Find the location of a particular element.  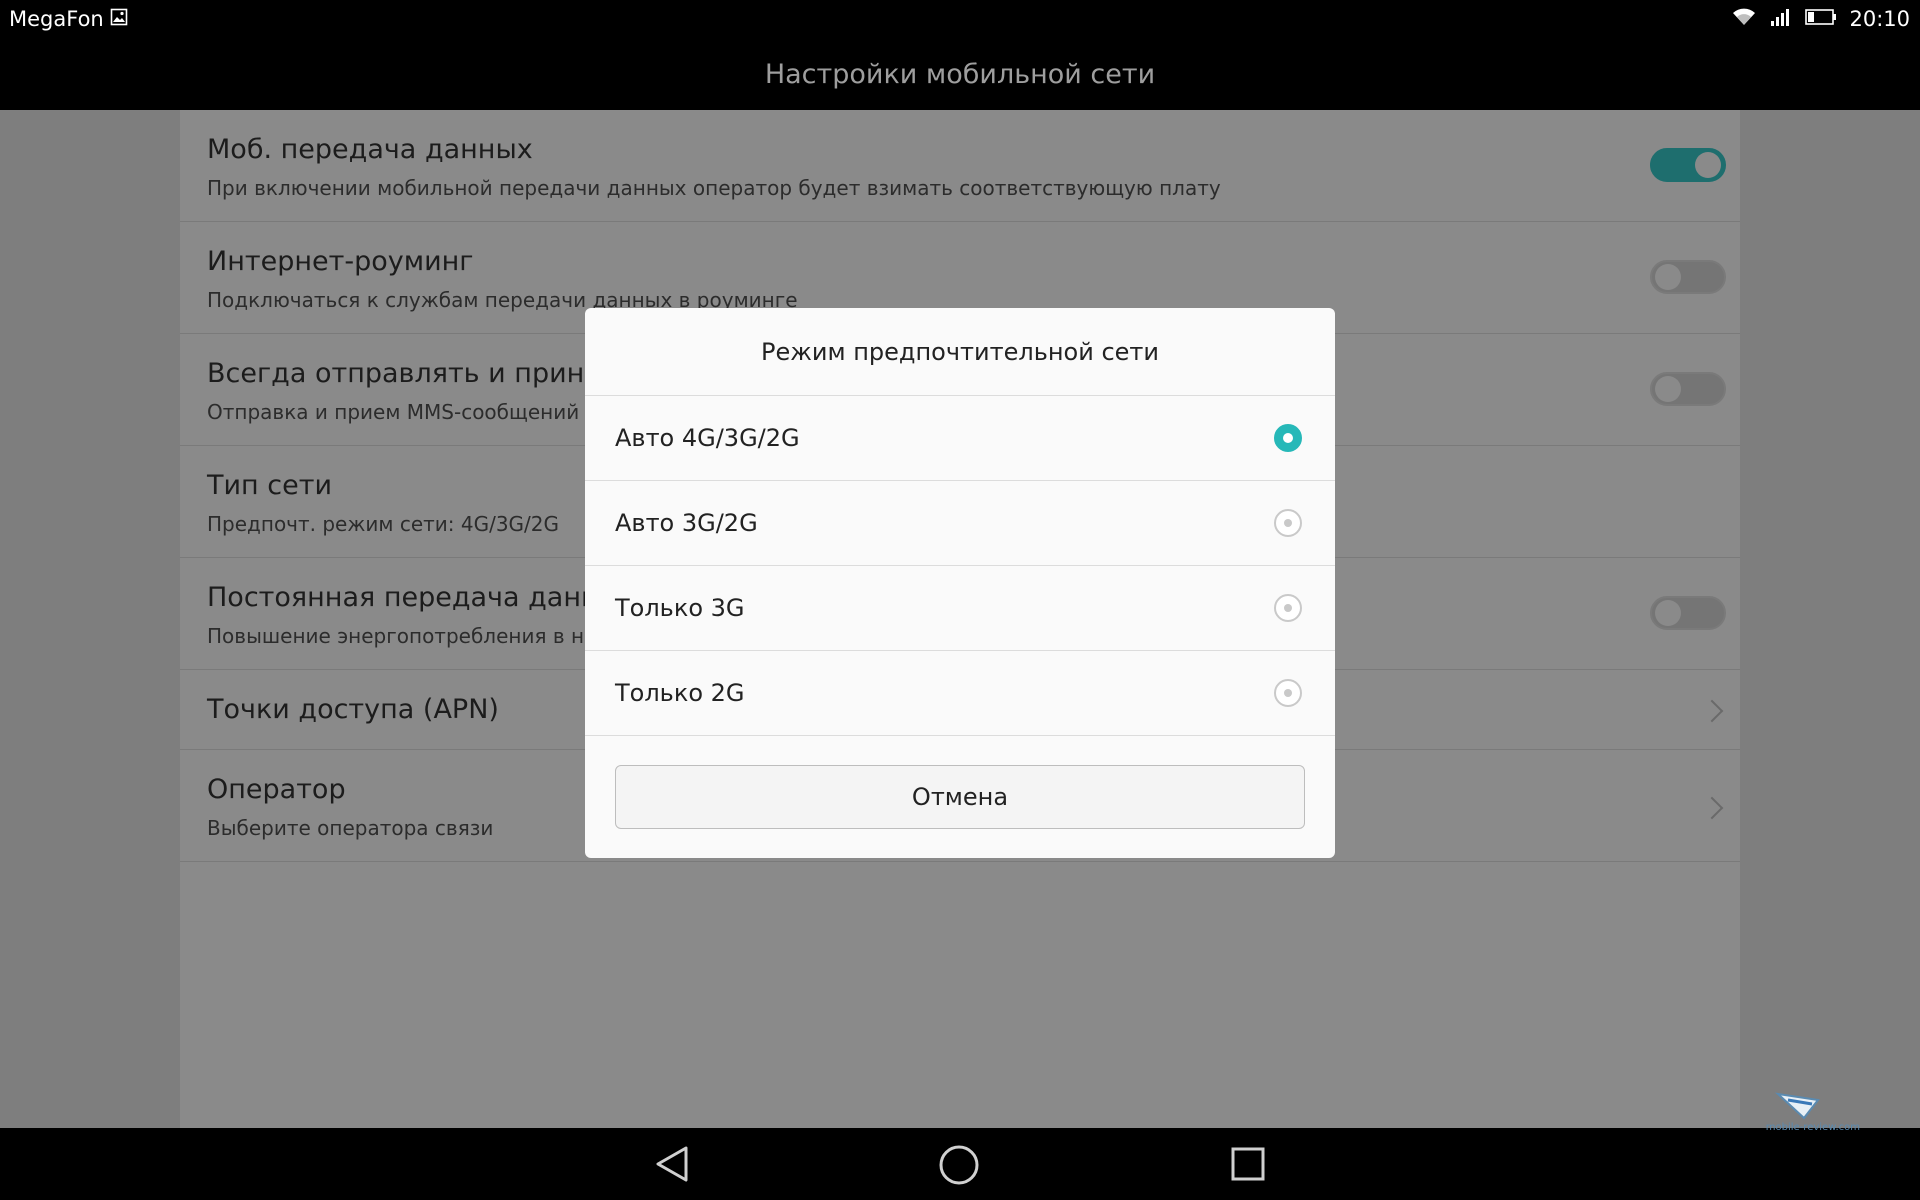

mobile-data-toggle is located at coordinates (1688, 165).